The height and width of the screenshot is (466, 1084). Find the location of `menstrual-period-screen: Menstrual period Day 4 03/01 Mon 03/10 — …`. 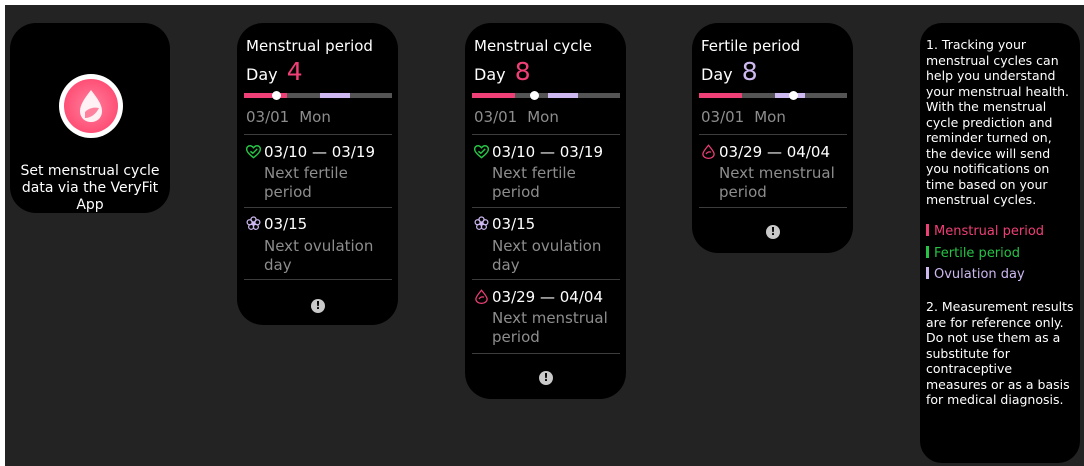

menstrual-period-screen: Menstrual period Day 4 03/01 Mon 03/10 — … is located at coordinates (317, 174).